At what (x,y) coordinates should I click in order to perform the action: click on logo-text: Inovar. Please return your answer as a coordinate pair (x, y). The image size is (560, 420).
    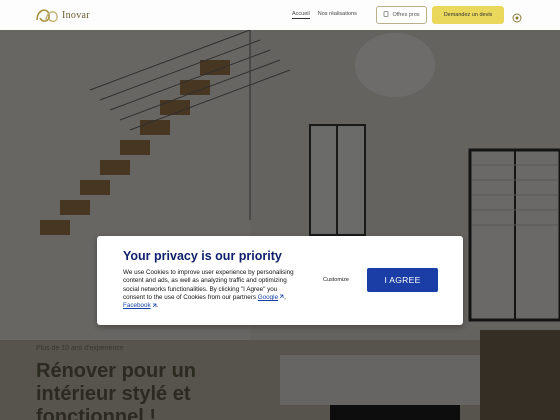
    Looking at the image, I should click on (76, 15).